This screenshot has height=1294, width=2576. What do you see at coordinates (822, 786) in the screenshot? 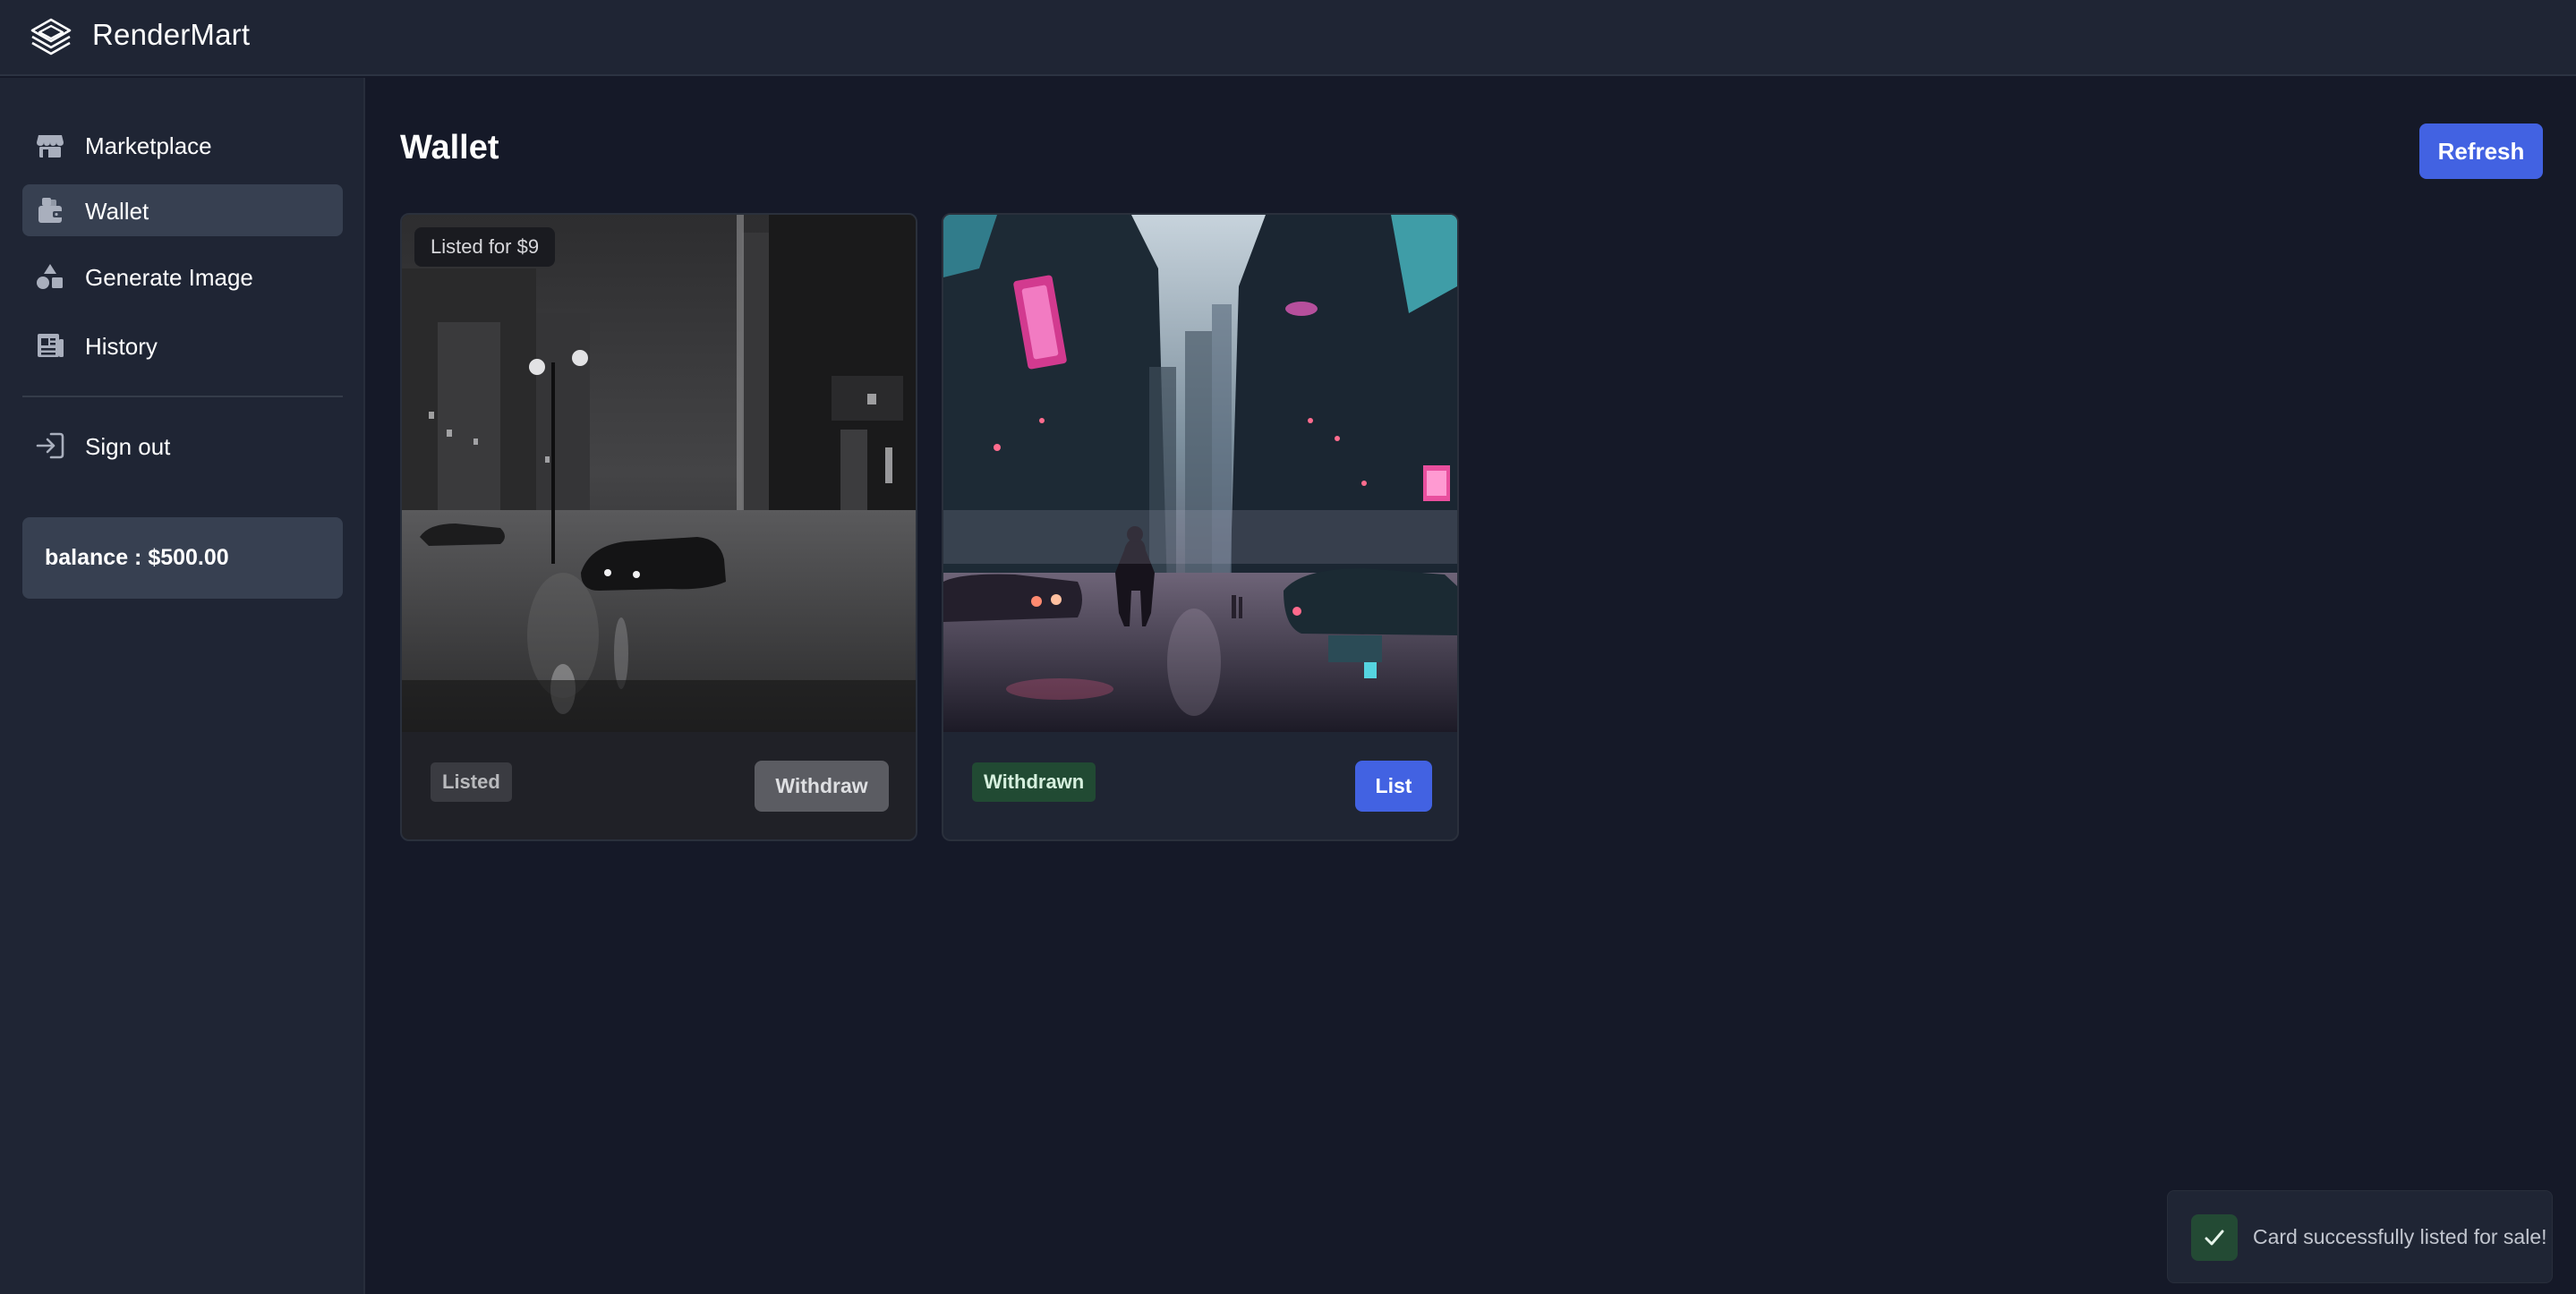
I see `withdraw-button: Withdraw` at bounding box center [822, 786].